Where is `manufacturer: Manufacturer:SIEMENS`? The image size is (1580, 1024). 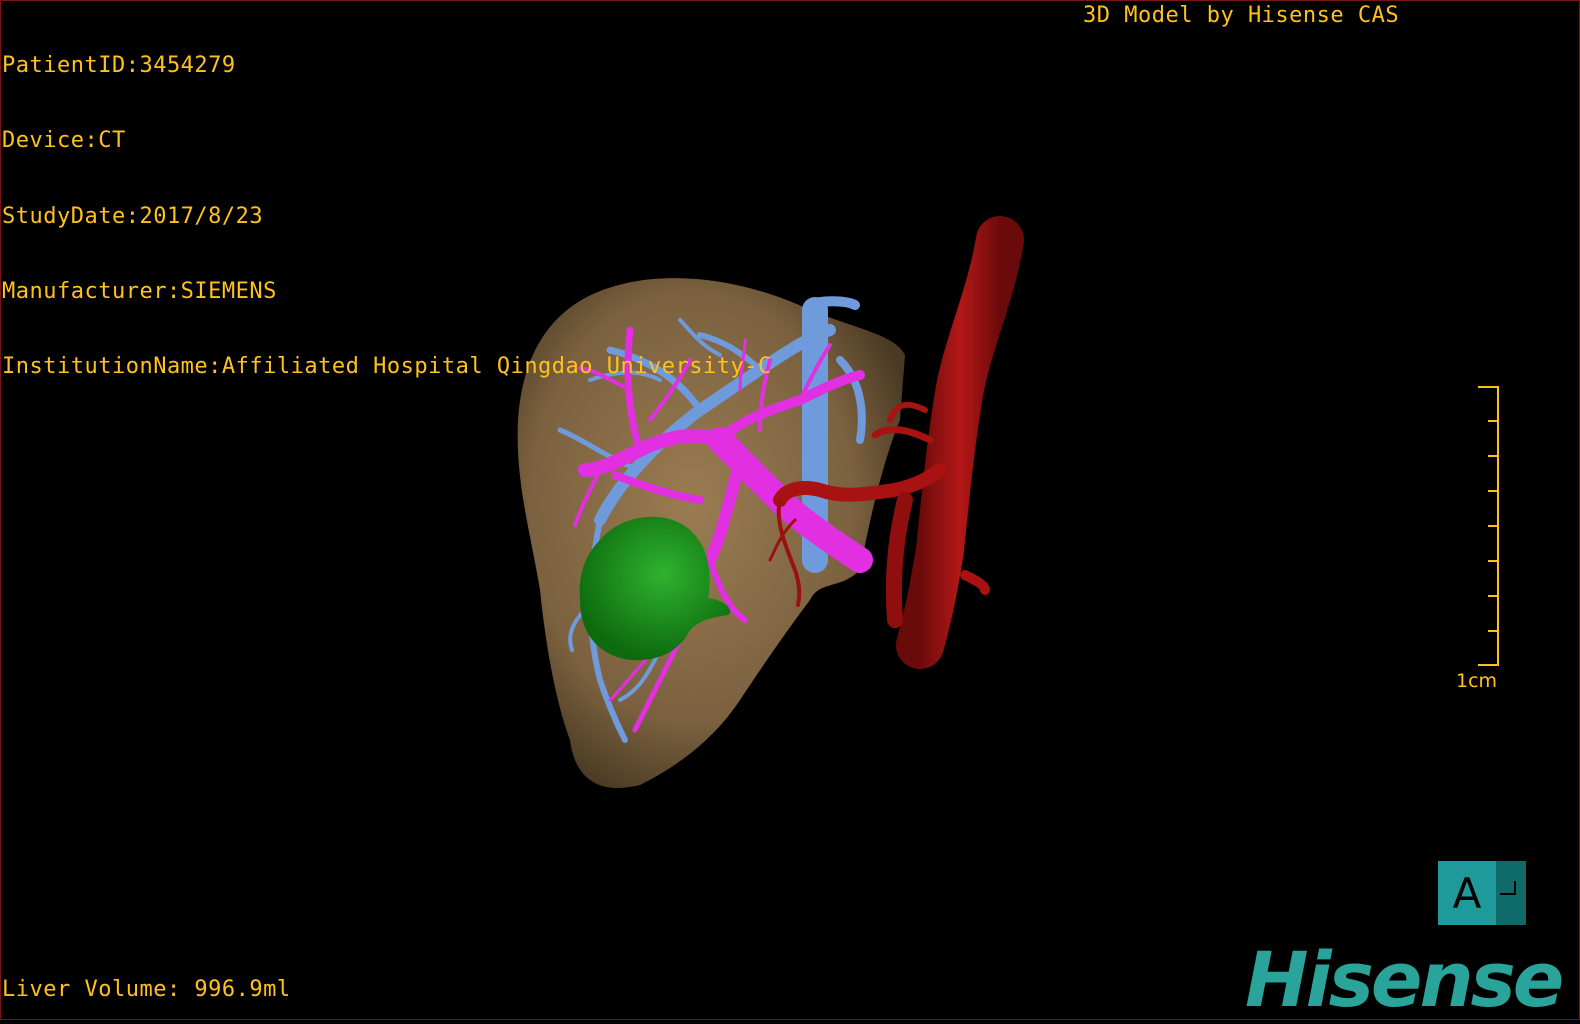 manufacturer: Manufacturer:SIEMENS is located at coordinates (139, 291).